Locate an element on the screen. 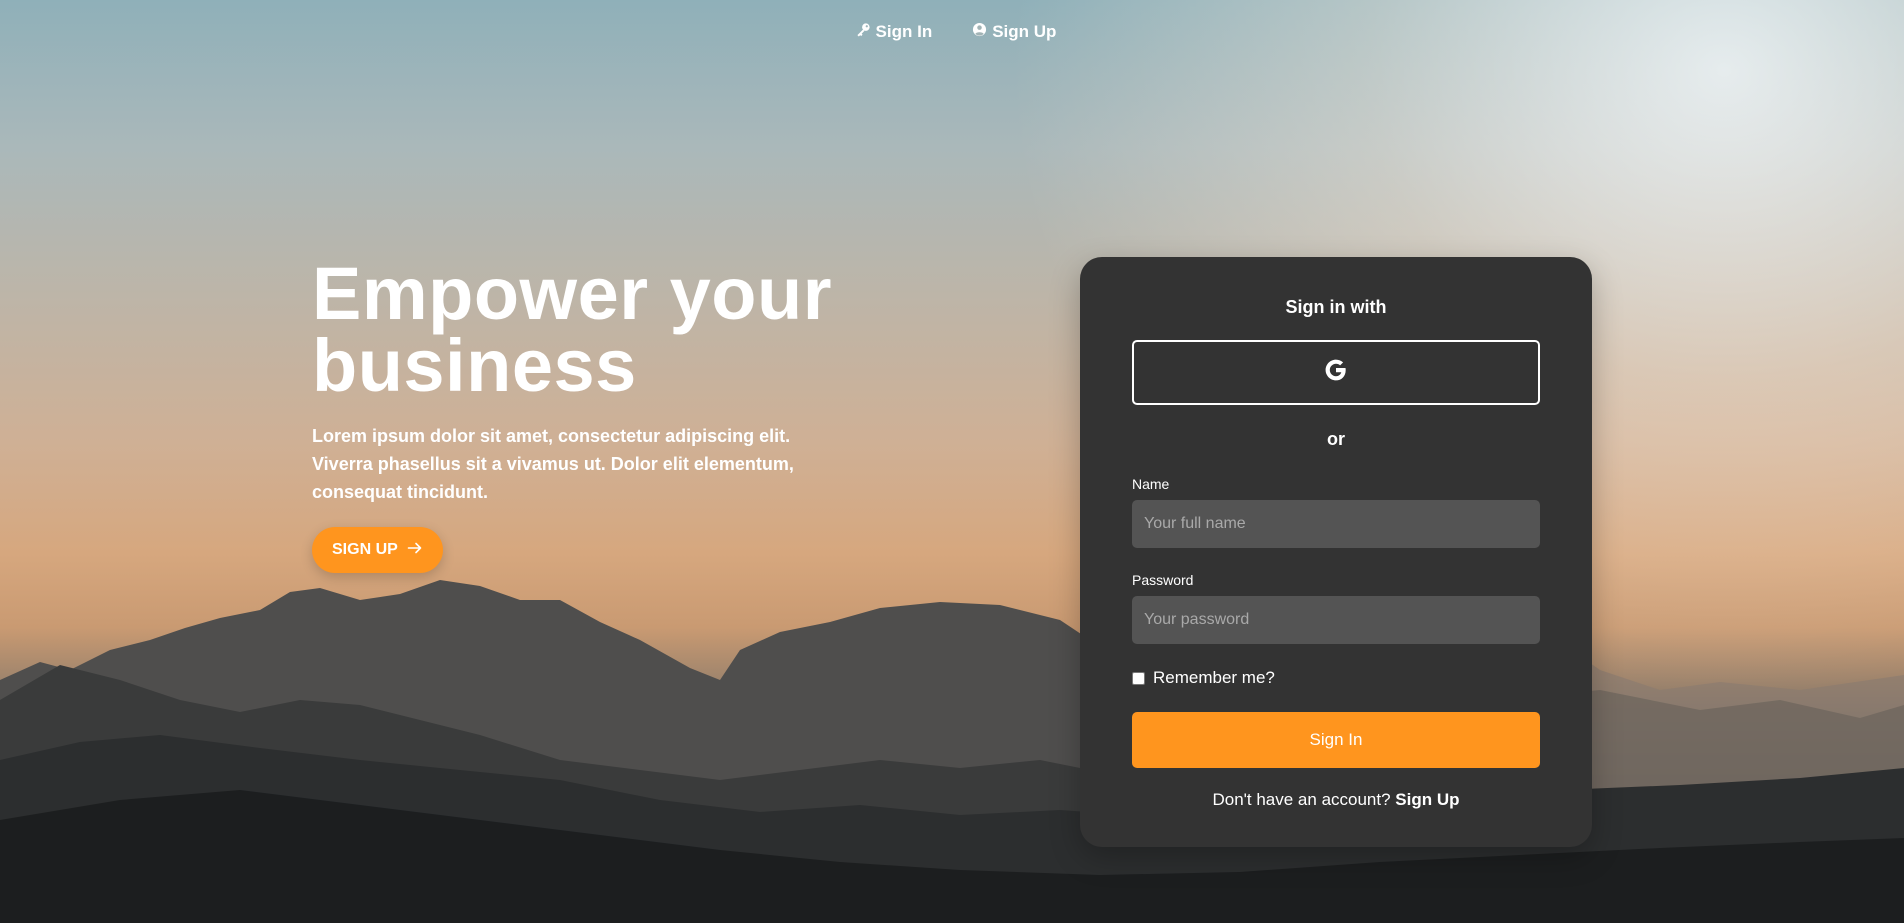 This screenshot has height=923, width=1904. remember-checkbox is located at coordinates (1138, 678).